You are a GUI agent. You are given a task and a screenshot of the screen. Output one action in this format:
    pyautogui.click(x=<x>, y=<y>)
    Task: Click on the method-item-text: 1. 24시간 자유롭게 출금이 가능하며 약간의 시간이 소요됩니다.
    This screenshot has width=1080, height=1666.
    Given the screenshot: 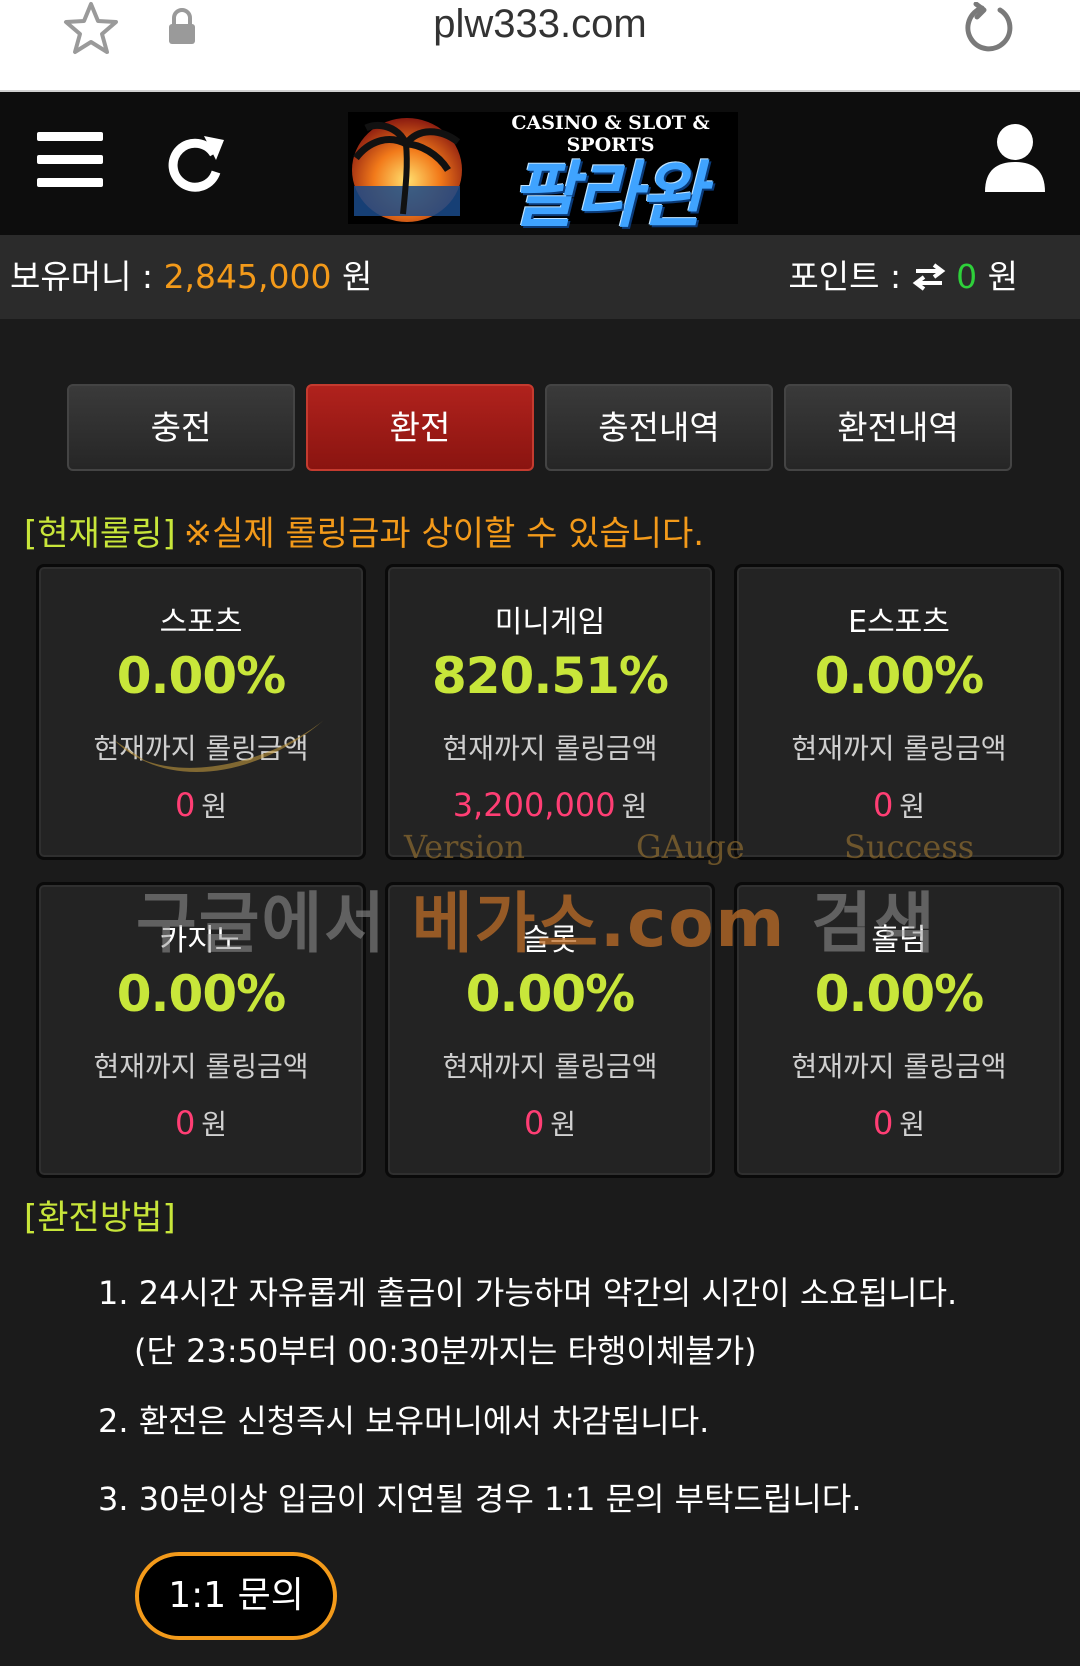 What is the action you would take?
    pyautogui.click(x=528, y=1293)
    